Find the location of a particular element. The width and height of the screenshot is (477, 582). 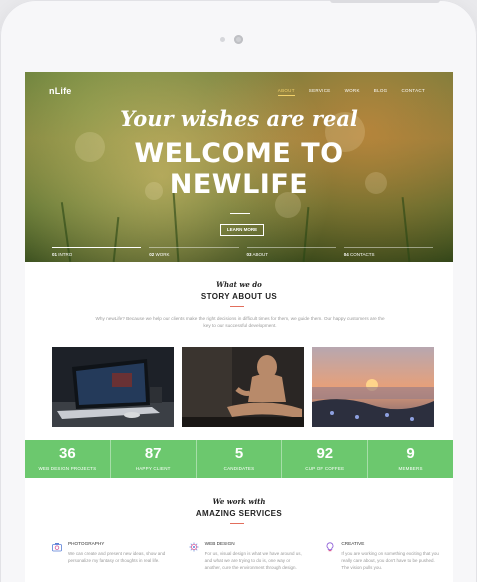

hero-slider-steps: 01 INTRO 02 WORK 03 ABOUT 04 CONTACTS is located at coordinates (242, 252).